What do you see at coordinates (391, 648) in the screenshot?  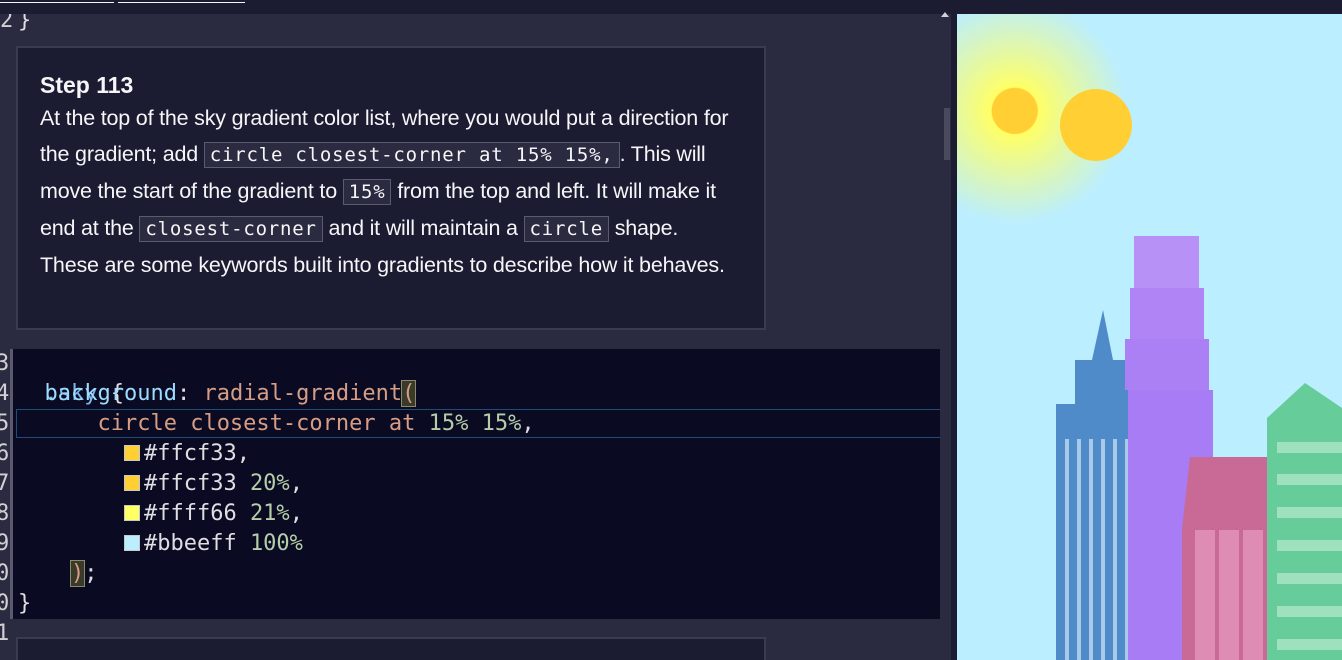 I see `next-card` at bounding box center [391, 648].